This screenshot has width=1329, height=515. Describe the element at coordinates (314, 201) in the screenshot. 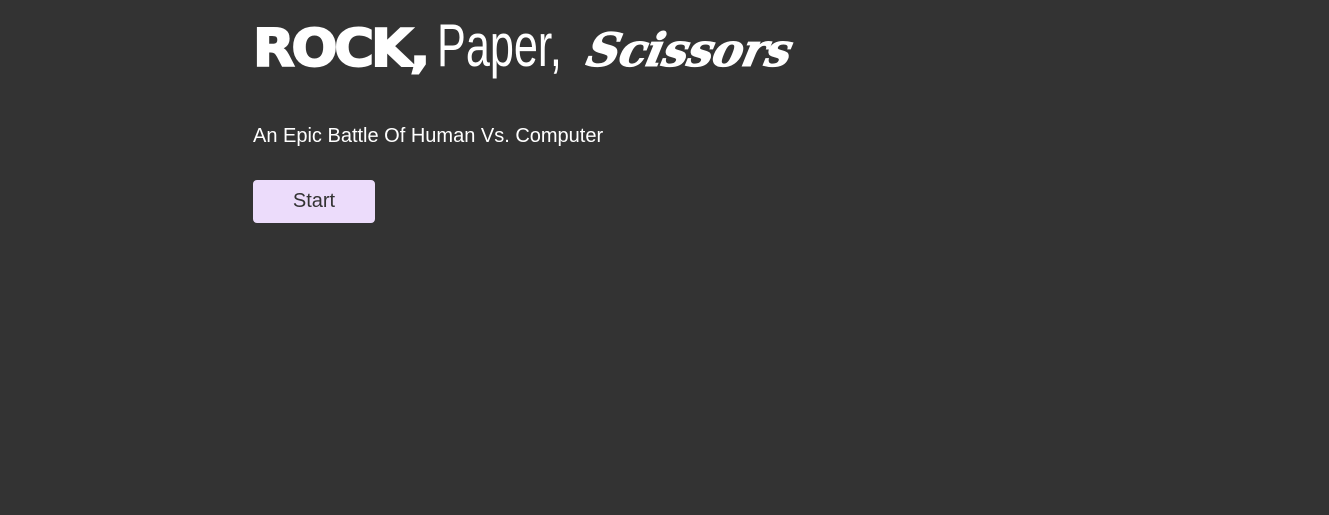

I see `start-button: Start` at that location.